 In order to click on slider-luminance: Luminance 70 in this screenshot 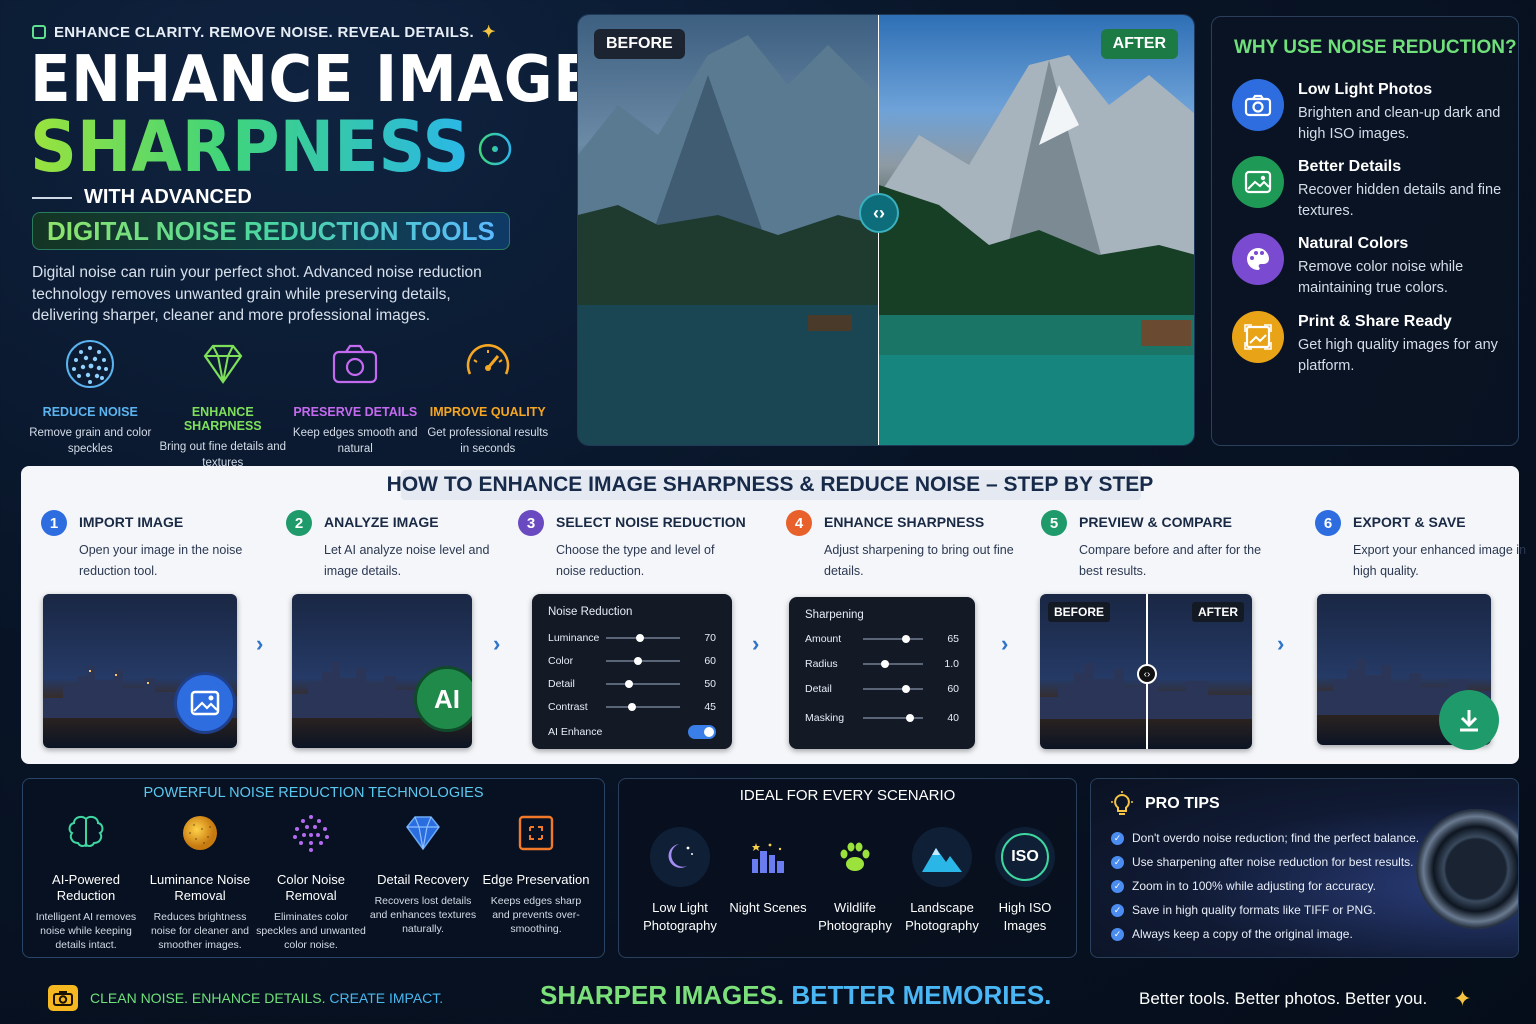, I will do `click(632, 638)`.